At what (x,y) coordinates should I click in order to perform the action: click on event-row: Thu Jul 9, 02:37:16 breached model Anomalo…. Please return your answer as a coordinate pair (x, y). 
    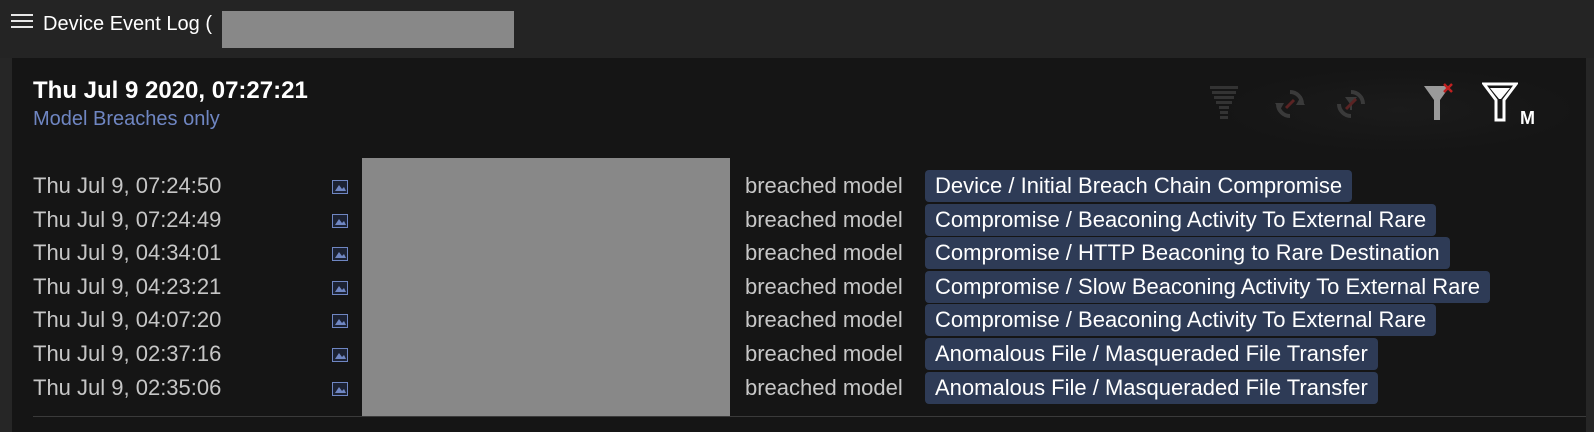
    Looking at the image, I should click on (799, 354).